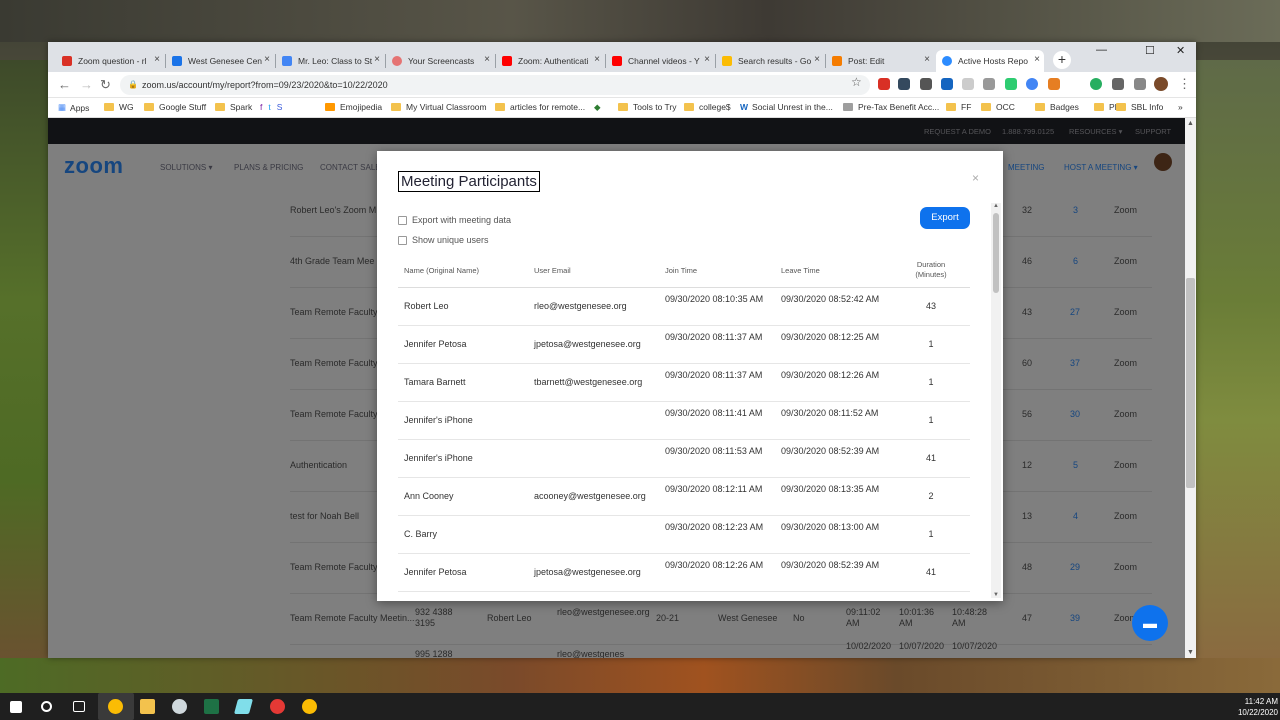 Image resolution: width=1280 pixels, height=720 pixels. I want to click on app-icon, so click(179, 706).